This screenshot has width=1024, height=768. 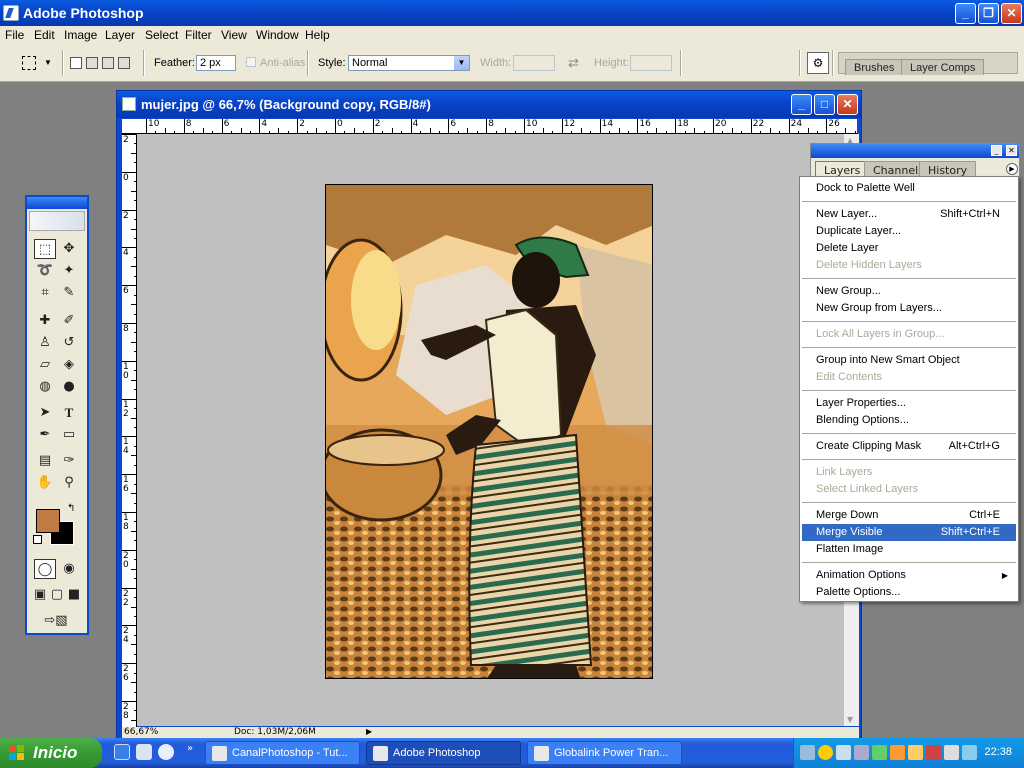 What do you see at coordinates (801, 104) in the screenshot?
I see `doc-minimize-button: _` at bounding box center [801, 104].